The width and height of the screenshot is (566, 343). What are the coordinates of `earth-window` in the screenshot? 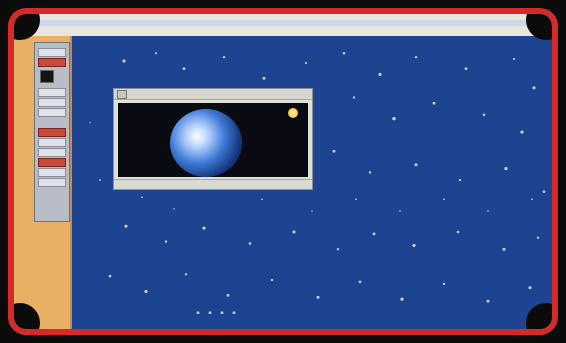 It's located at (213, 139).